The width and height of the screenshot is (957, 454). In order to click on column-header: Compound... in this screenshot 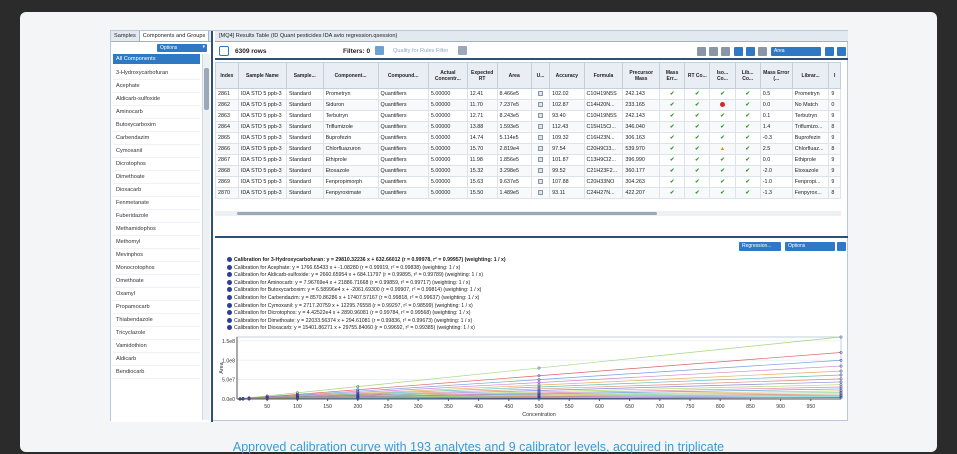, I will do `click(403, 75)`.